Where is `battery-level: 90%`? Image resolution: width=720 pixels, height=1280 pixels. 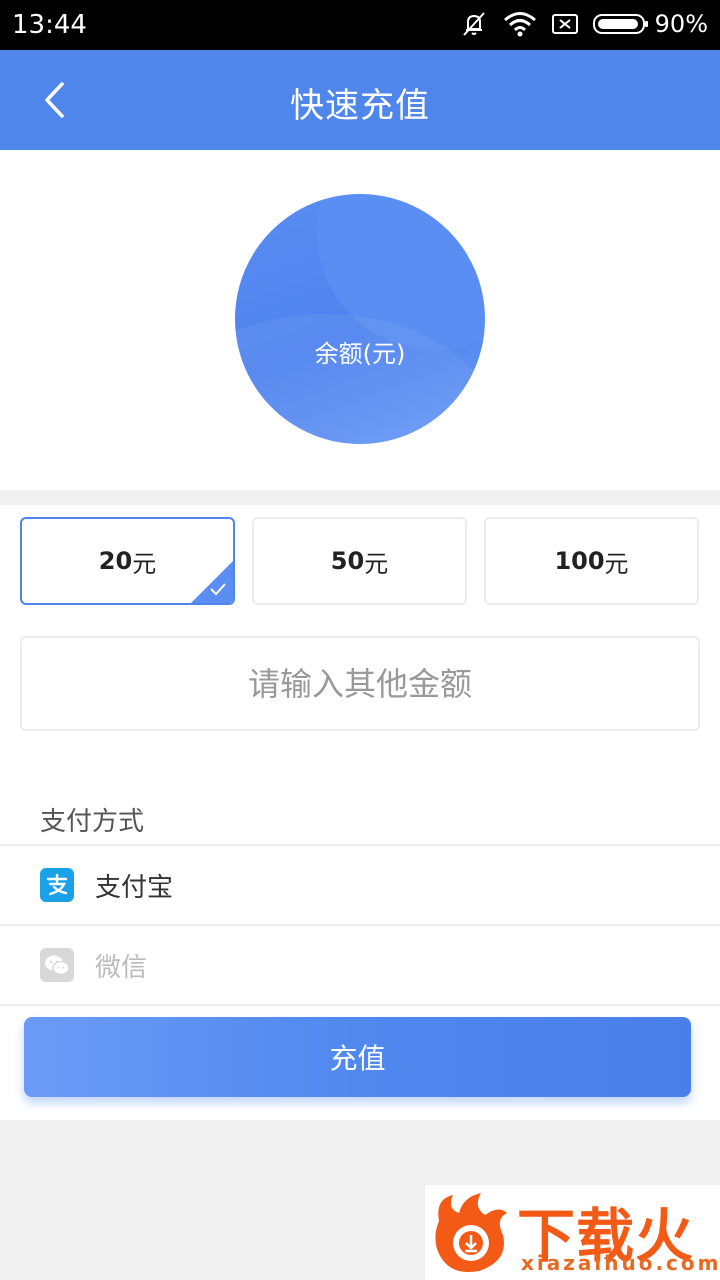 battery-level: 90% is located at coordinates (681, 24).